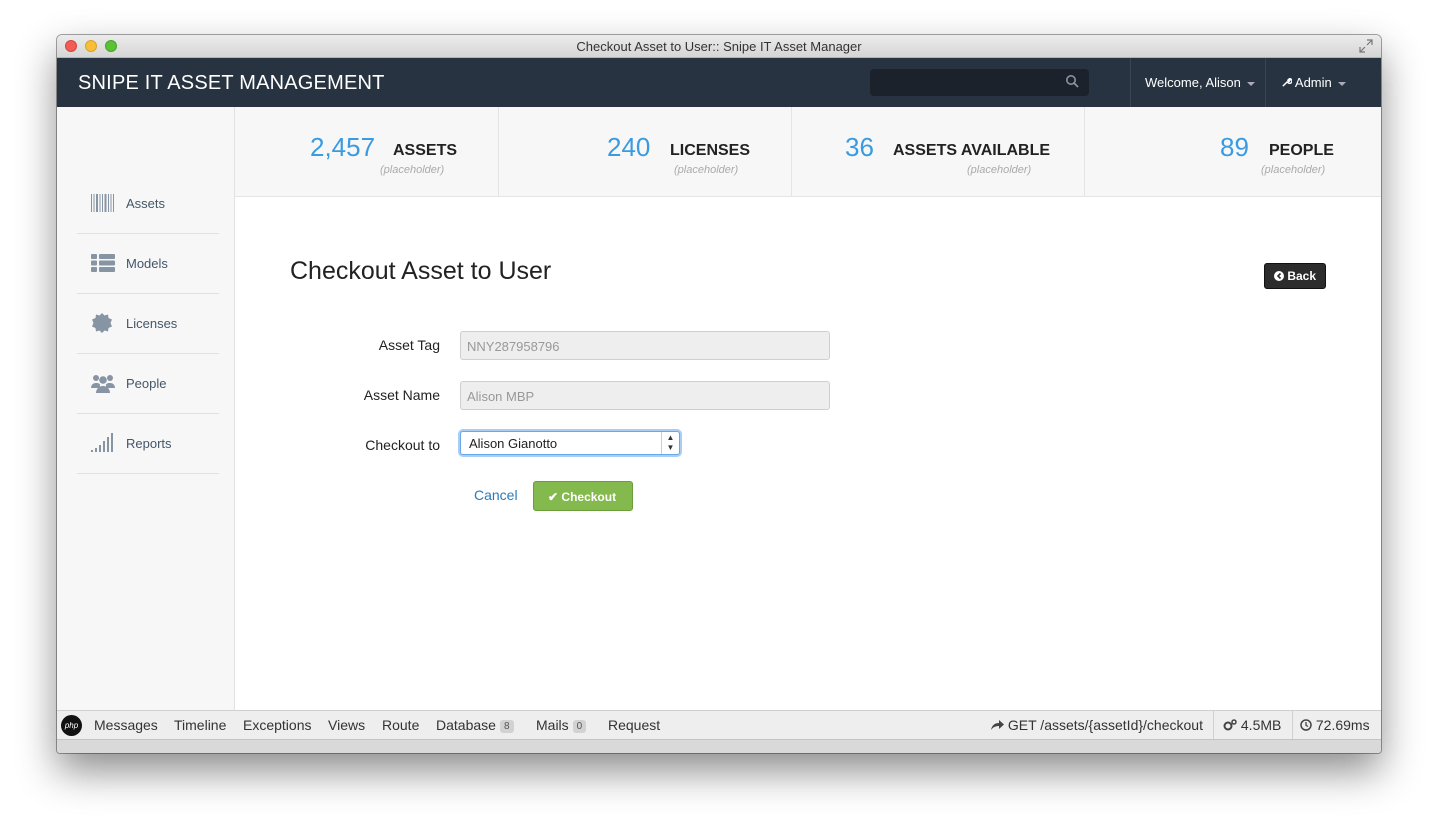 The width and height of the screenshot is (1438, 833). What do you see at coordinates (1279, 276) in the screenshot?
I see `circle-arrow-left-icon` at bounding box center [1279, 276].